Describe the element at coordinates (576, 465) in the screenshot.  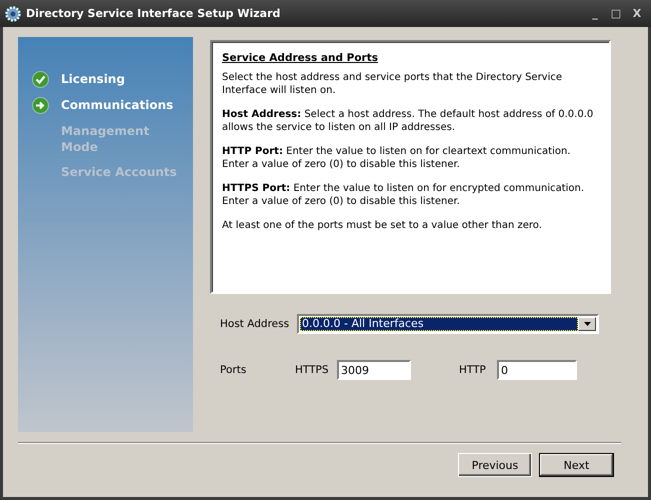
I see `next-button: Next` at that location.